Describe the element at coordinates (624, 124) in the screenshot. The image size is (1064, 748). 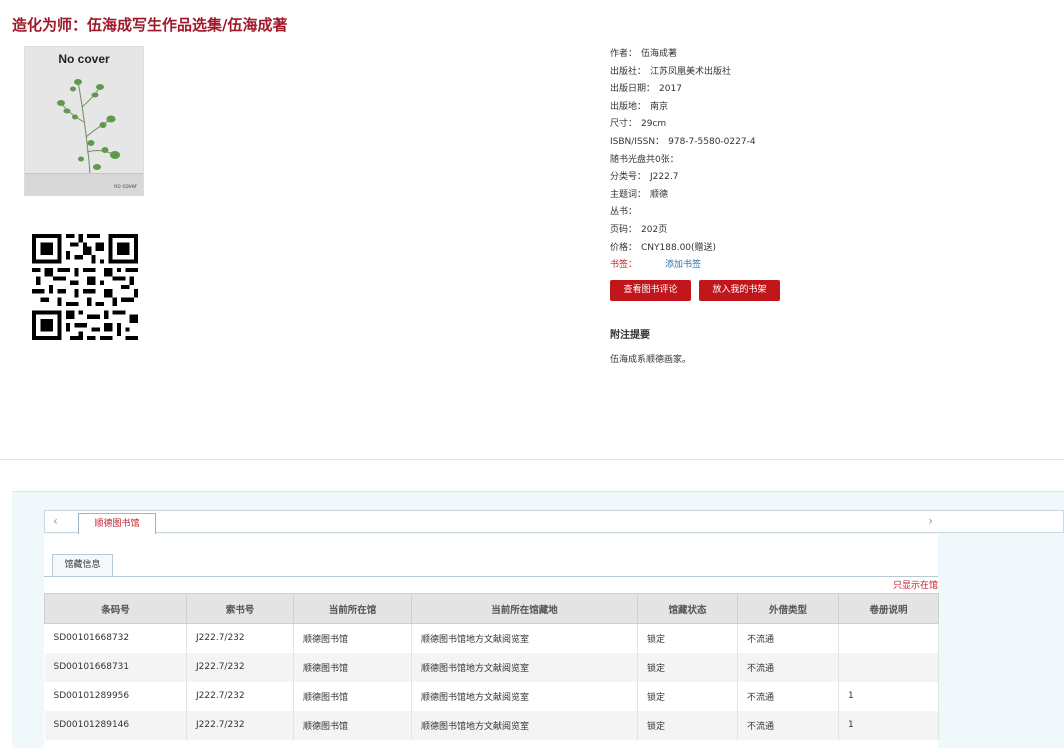
I see `meta-label: 尺寸：` at that location.